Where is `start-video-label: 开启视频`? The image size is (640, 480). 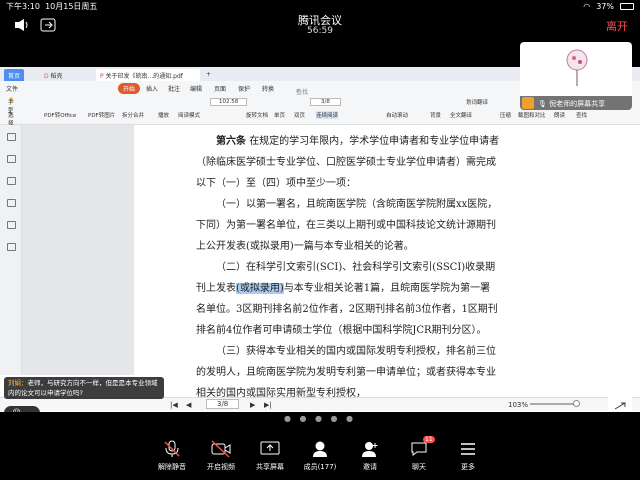 start-video-label: 开启视频 is located at coordinates (221, 467).